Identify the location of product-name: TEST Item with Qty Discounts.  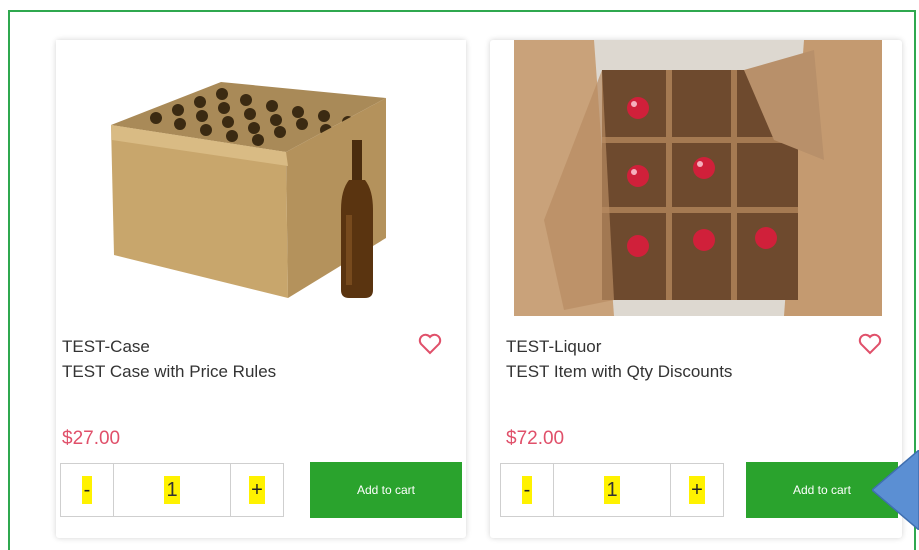
(619, 372).